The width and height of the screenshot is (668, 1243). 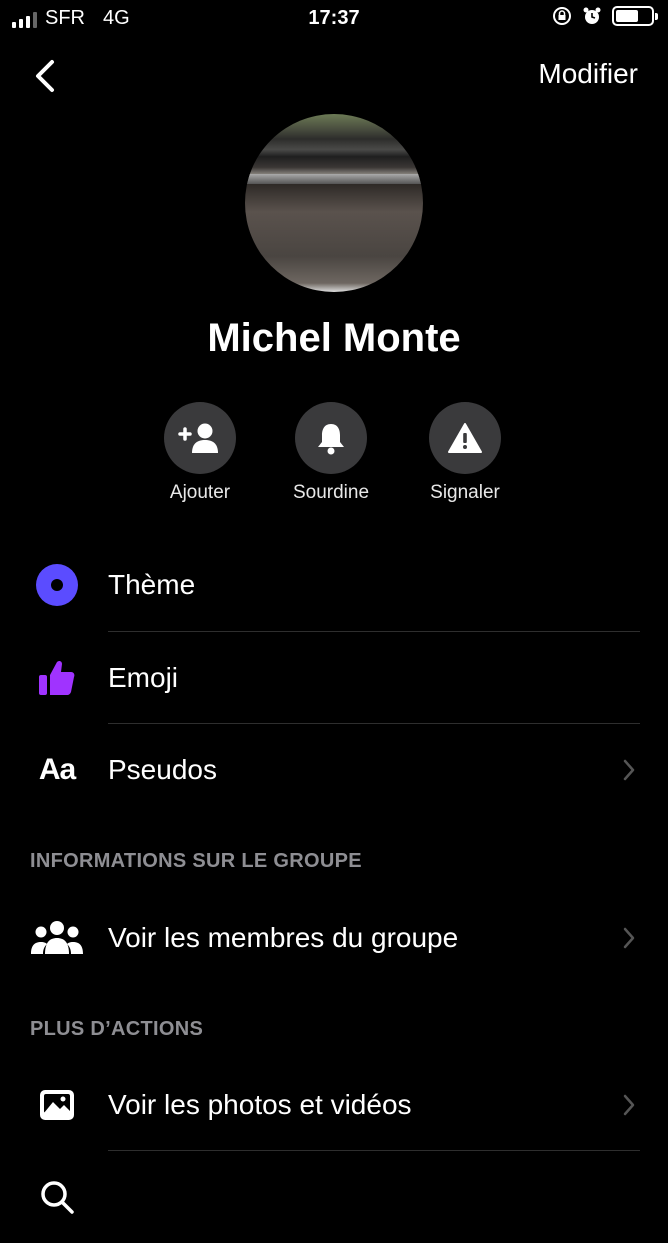 What do you see at coordinates (200, 492) in the screenshot?
I see `add-person-label: Ajouter` at bounding box center [200, 492].